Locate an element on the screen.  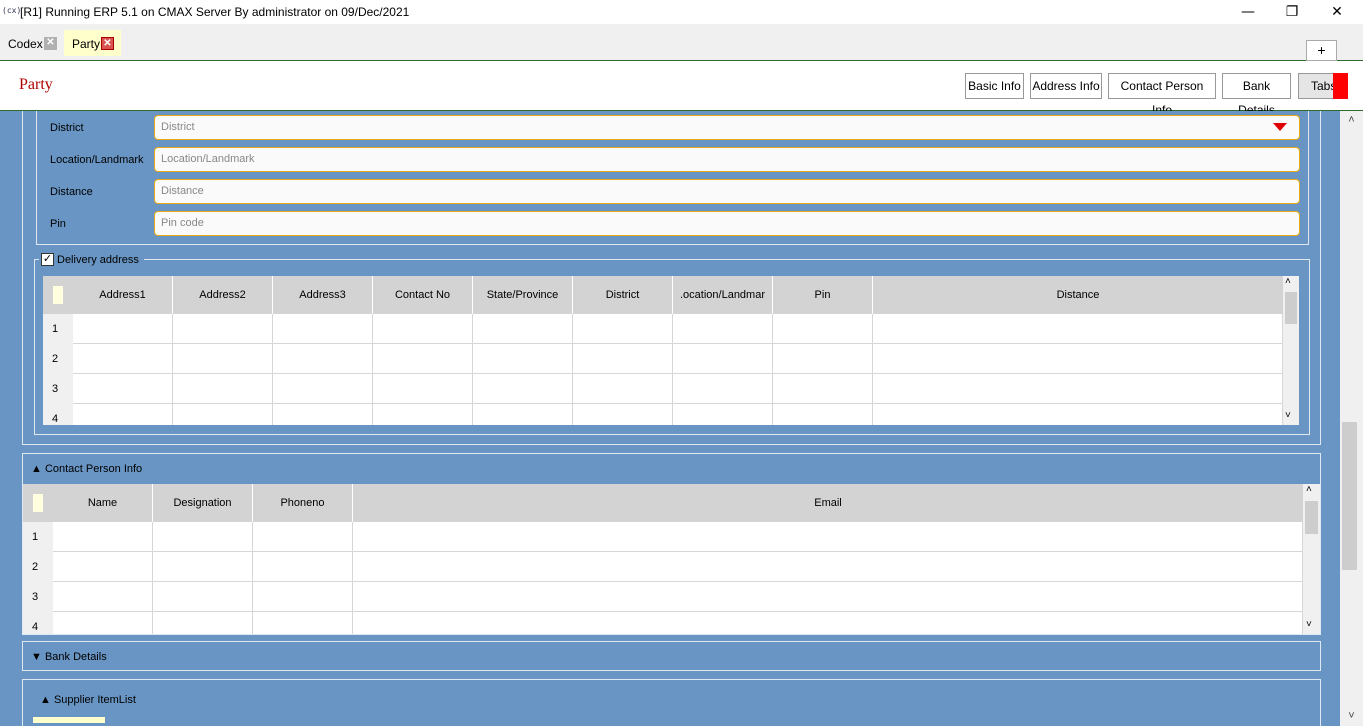
delivery-grid-scrollbar: ˄ ˅ is located at coordinates (1291, 350).